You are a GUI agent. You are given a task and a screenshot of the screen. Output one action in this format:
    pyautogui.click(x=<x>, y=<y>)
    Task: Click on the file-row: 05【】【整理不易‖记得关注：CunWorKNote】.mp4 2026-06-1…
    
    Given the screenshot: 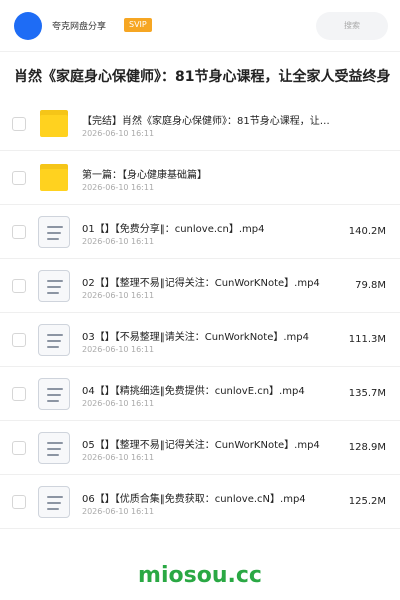 What is the action you would take?
    pyautogui.click(x=200, y=448)
    